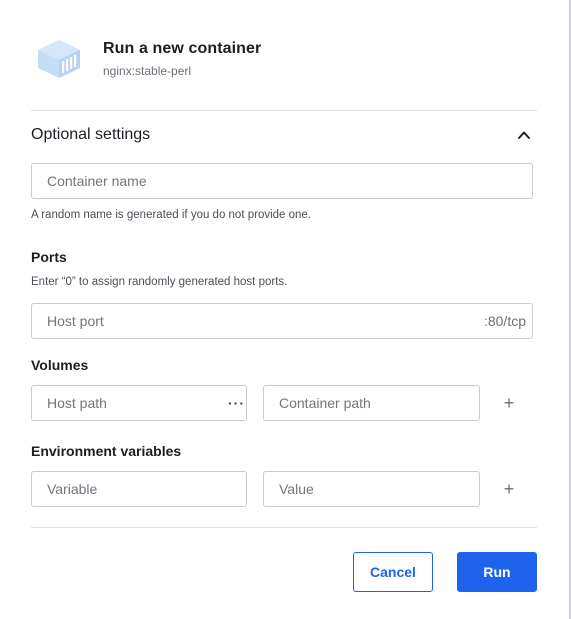 Image resolution: width=571 pixels, height=619 pixels. I want to click on container-cube-icon, so click(59, 59).